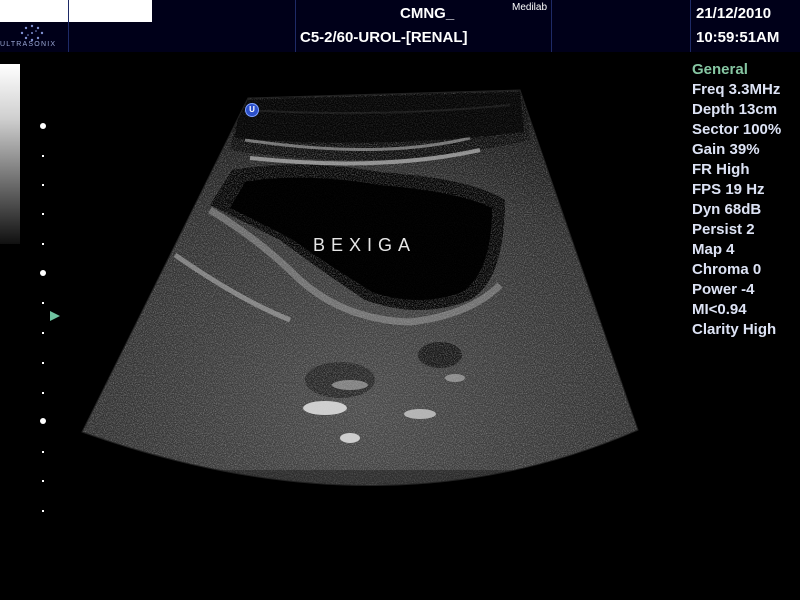  I want to click on param-sector: Sector 100%, so click(746, 130).